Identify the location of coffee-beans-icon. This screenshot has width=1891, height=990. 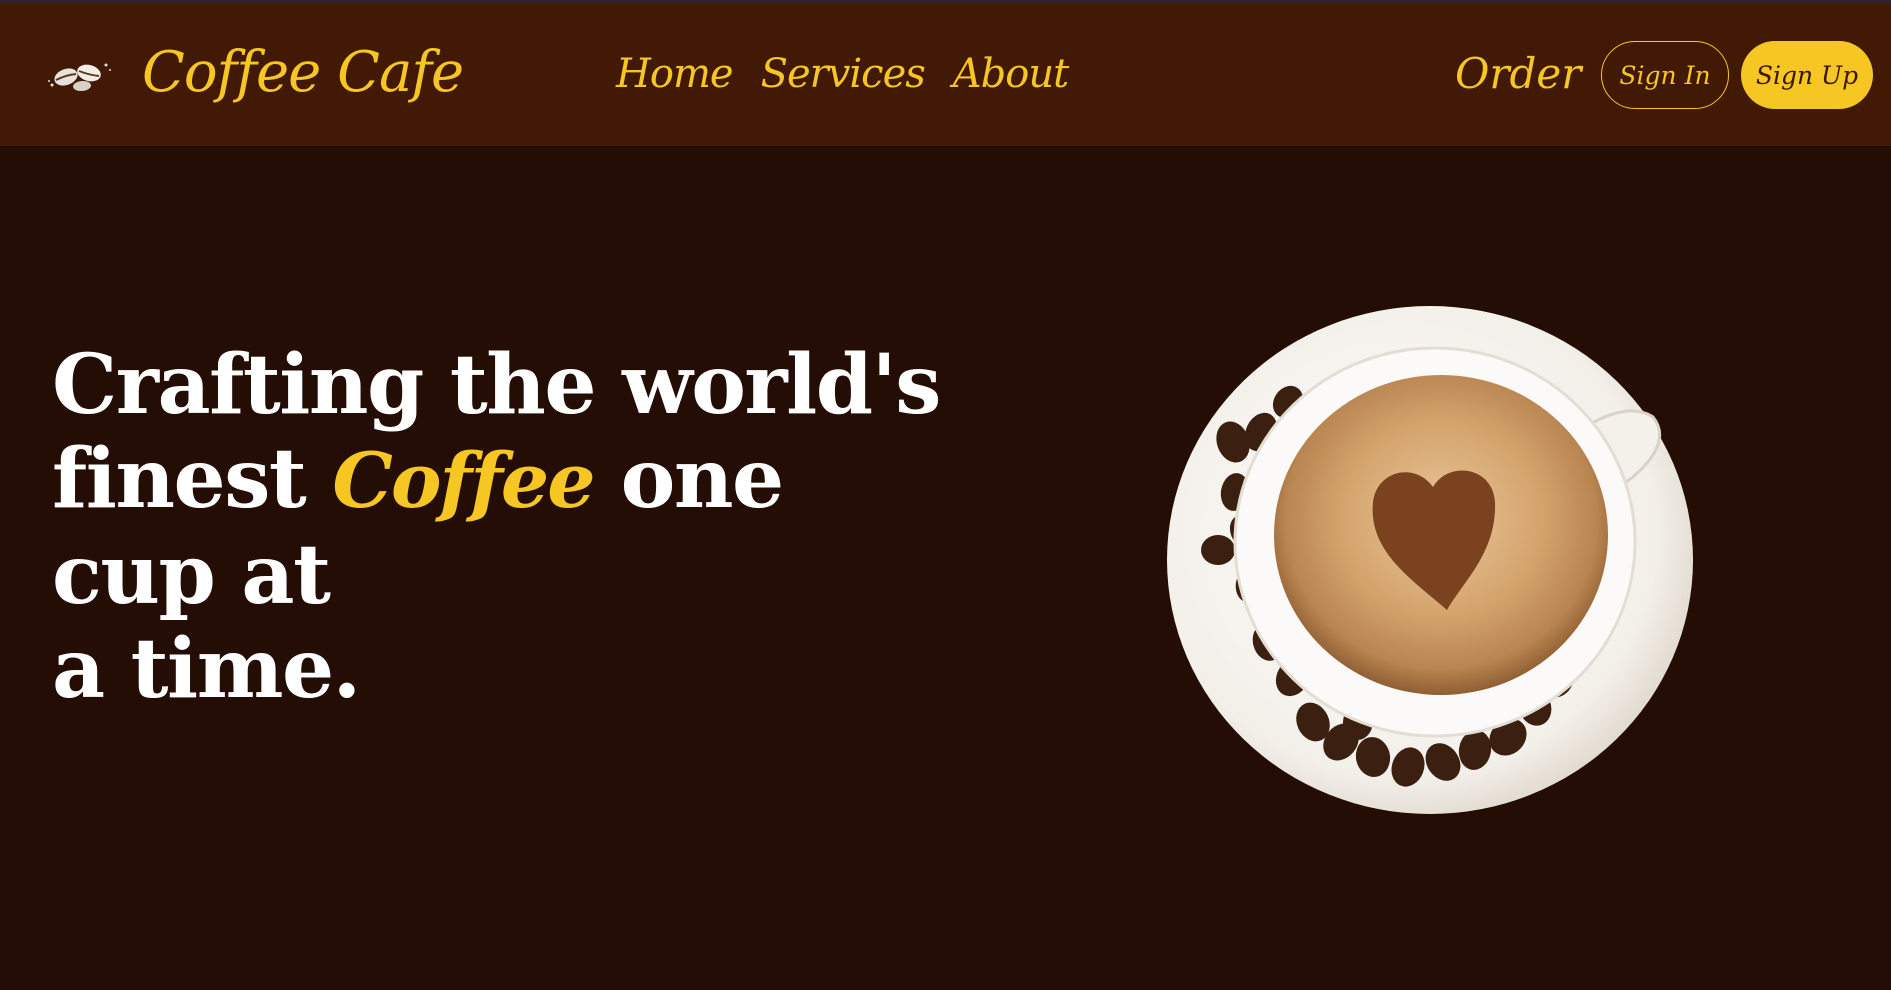
(79, 77).